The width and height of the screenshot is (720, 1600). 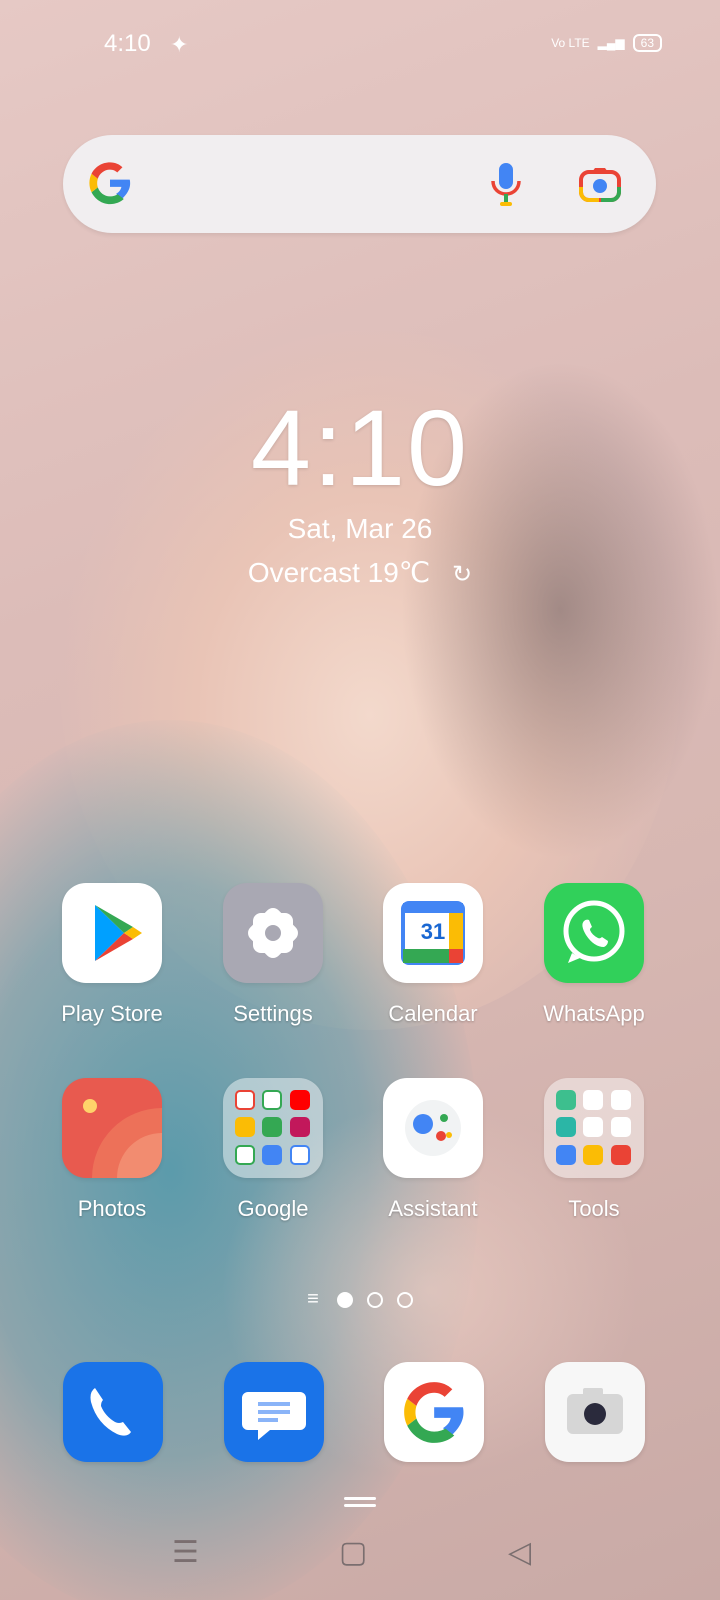 What do you see at coordinates (462, 574) in the screenshot?
I see `refresh-icon: ↻` at bounding box center [462, 574].